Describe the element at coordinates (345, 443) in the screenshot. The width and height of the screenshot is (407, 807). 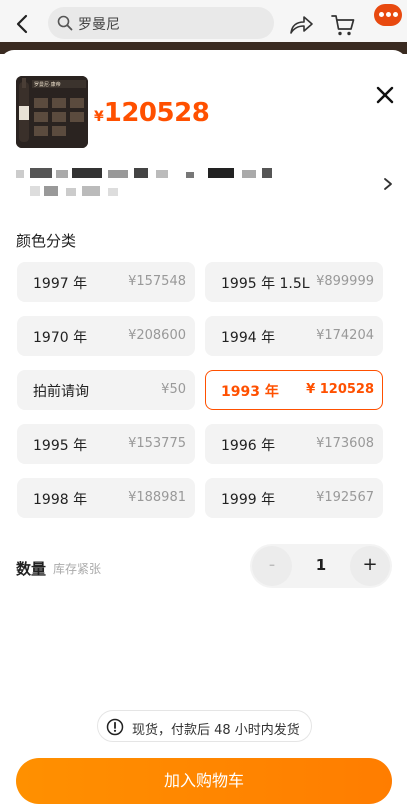
I see `variant-price: ¥173608` at that location.